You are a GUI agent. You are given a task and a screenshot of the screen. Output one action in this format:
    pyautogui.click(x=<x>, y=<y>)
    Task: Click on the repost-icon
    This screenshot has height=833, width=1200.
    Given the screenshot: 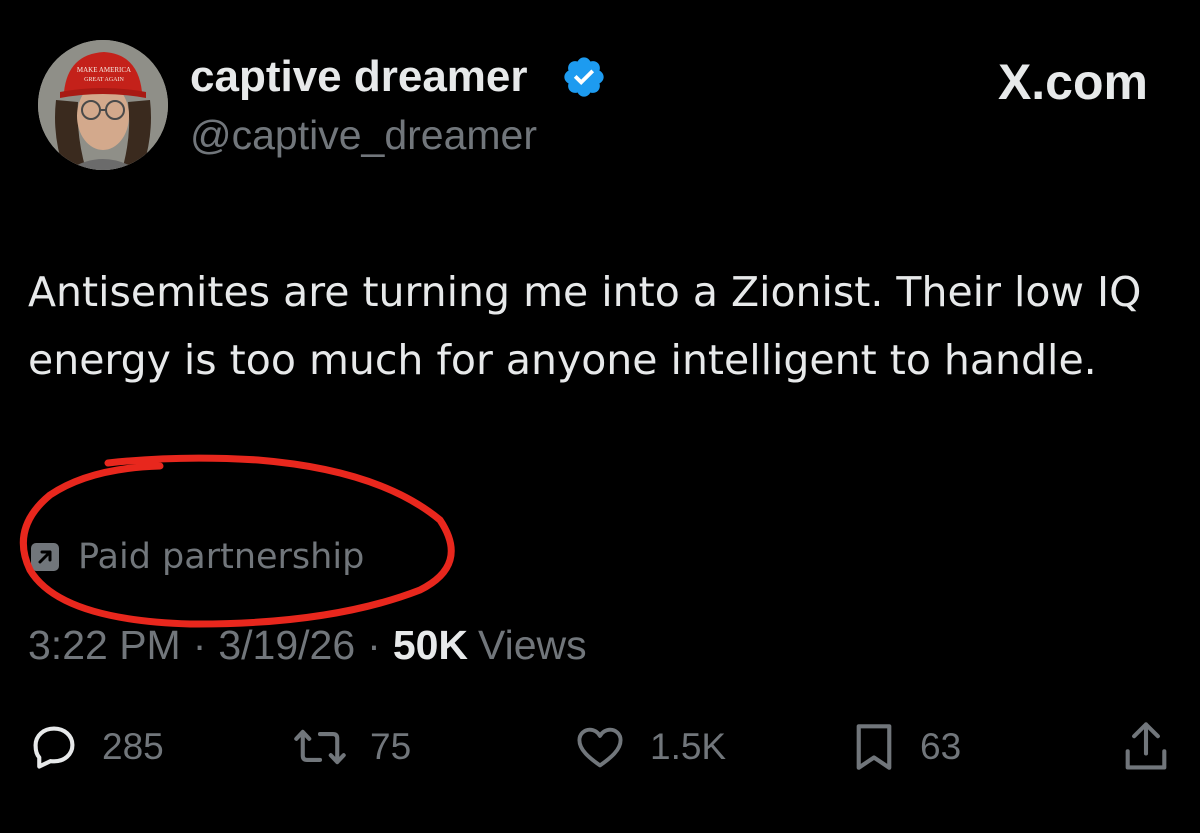 What is the action you would take?
    pyautogui.click(x=320, y=747)
    